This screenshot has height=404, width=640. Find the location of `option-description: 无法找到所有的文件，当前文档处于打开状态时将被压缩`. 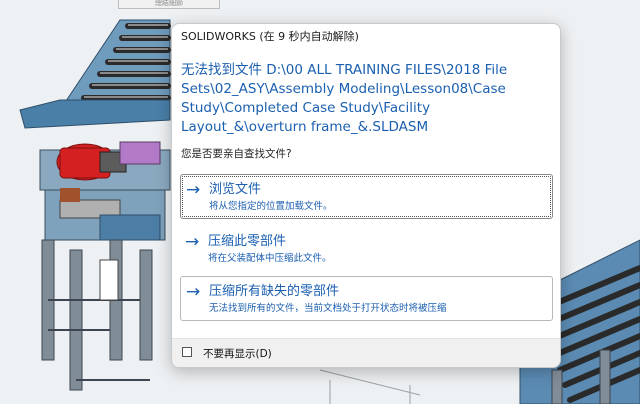

option-description: 无法找到所有的文件，当前文档处于打开状态时将被压缩 is located at coordinates (328, 308).